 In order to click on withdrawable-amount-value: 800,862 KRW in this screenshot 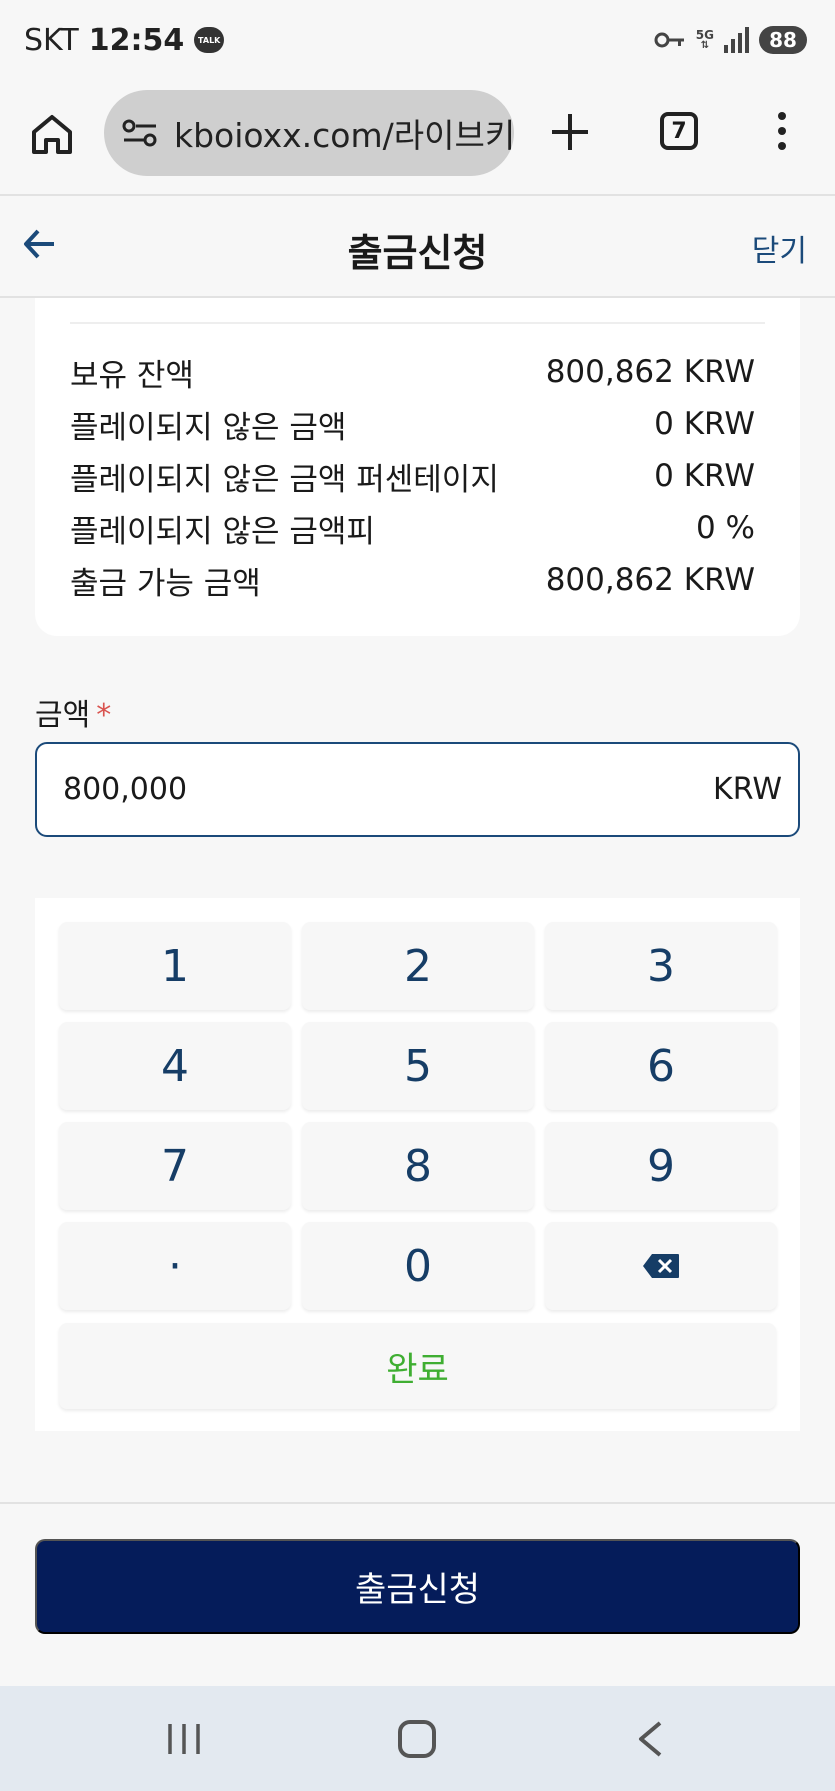, I will do `click(650, 580)`.